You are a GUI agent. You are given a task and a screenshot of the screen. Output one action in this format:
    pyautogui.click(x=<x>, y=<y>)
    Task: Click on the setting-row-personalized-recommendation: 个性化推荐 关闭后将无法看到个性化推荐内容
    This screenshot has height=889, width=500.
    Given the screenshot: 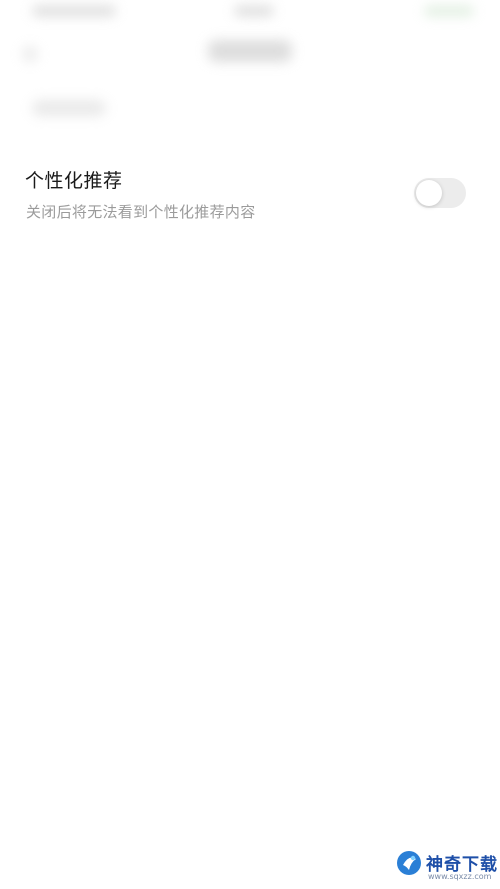 What is the action you would take?
    pyautogui.click(x=250, y=195)
    